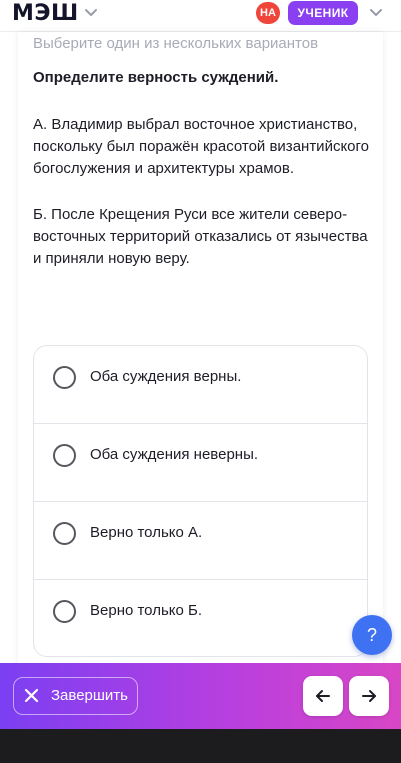 The height and width of the screenshot is (763, 401). What do you see at coordinates (174, 454) in the screenshot?
I see `answer-option-label: Оба суждения неверны.` at bounding box center [174, 454].